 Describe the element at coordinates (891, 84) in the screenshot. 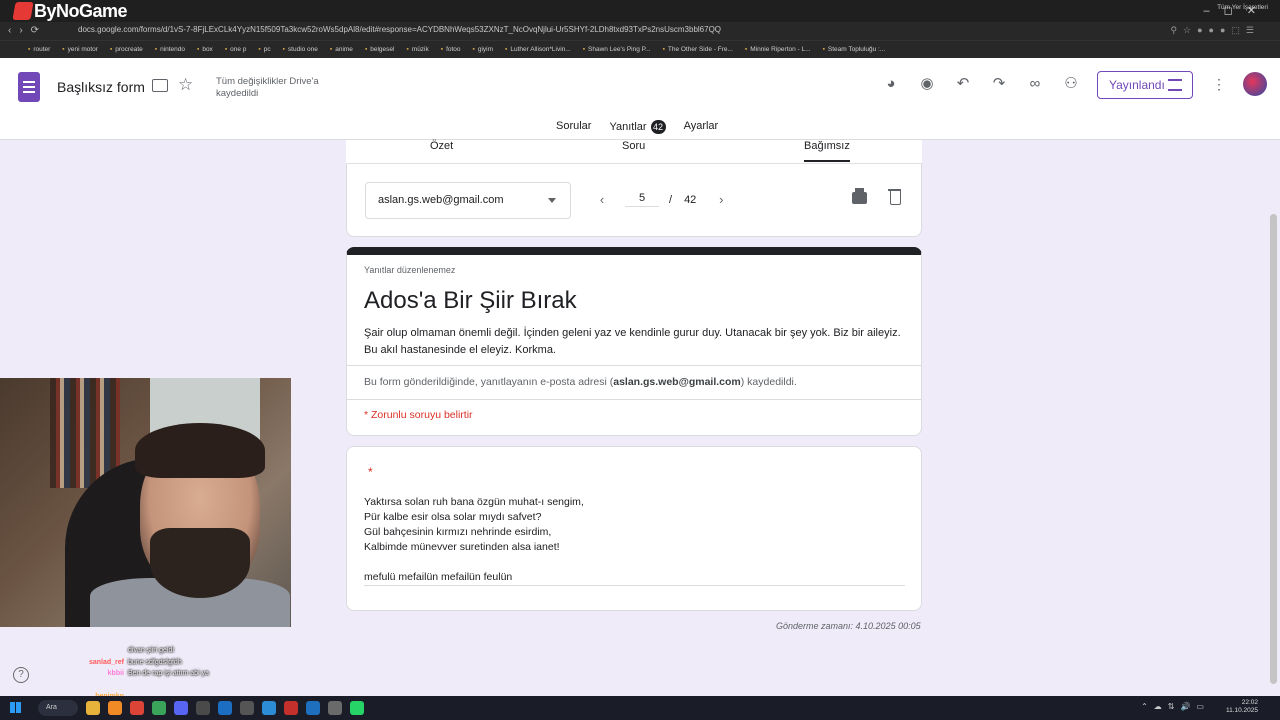

I see `palette-icon: ◕` at that location.